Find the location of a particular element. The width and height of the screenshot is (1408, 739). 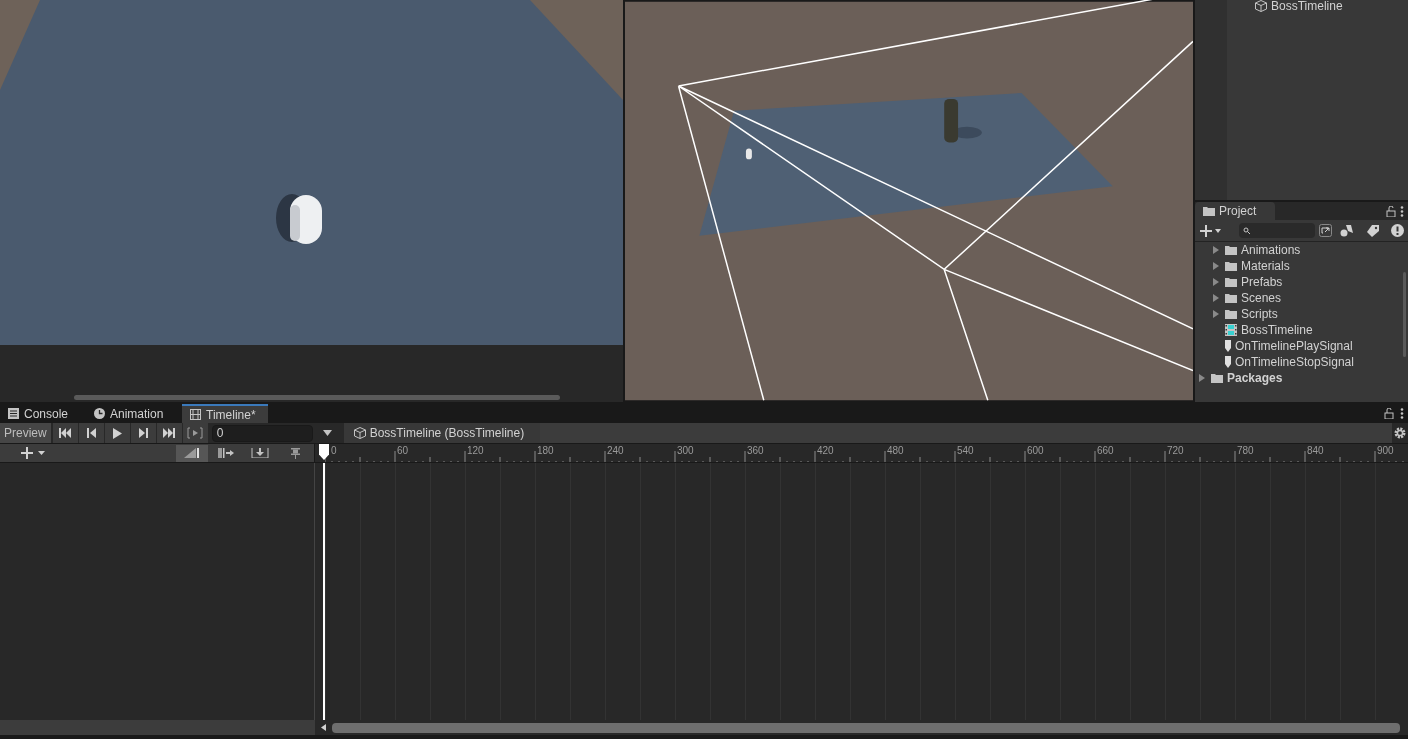

tick-label: 600 is located at coordinates (1035, 451).